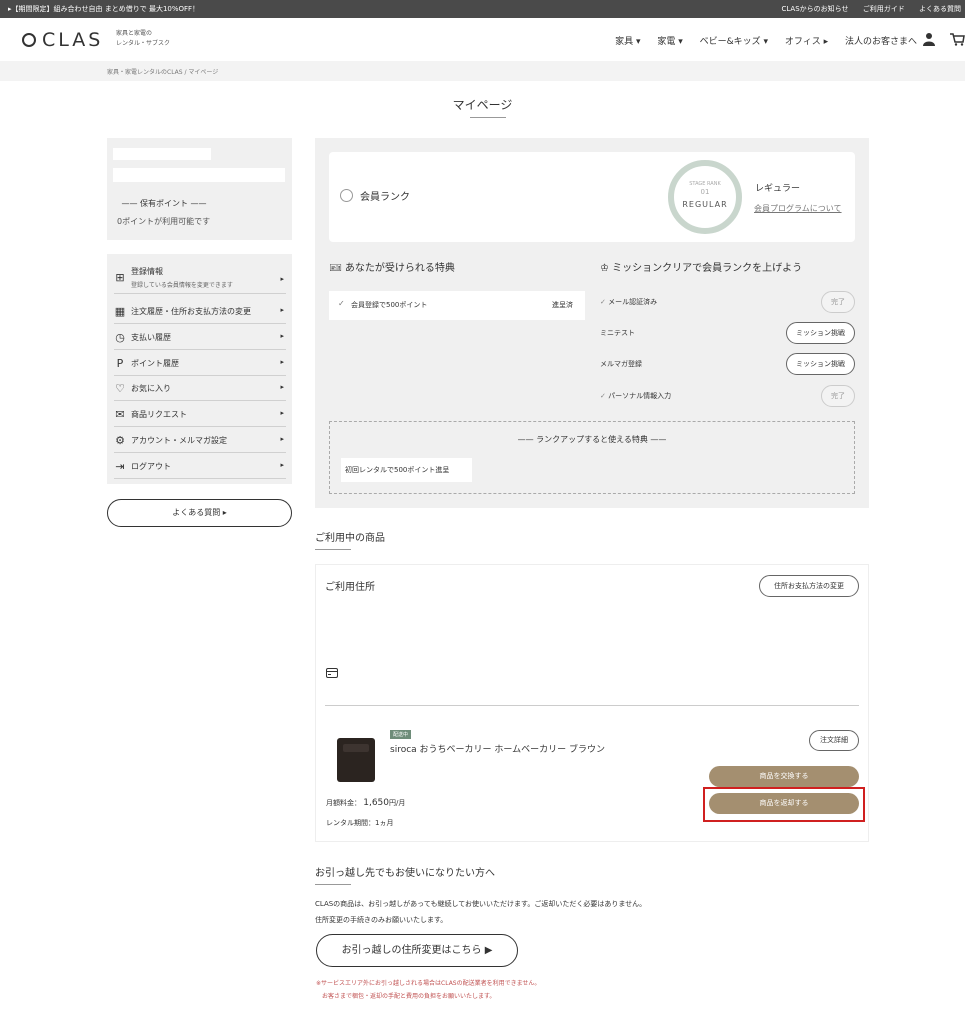  I want to click on mission-text: ✓ パーソナル情報入力, so click(635, 396).